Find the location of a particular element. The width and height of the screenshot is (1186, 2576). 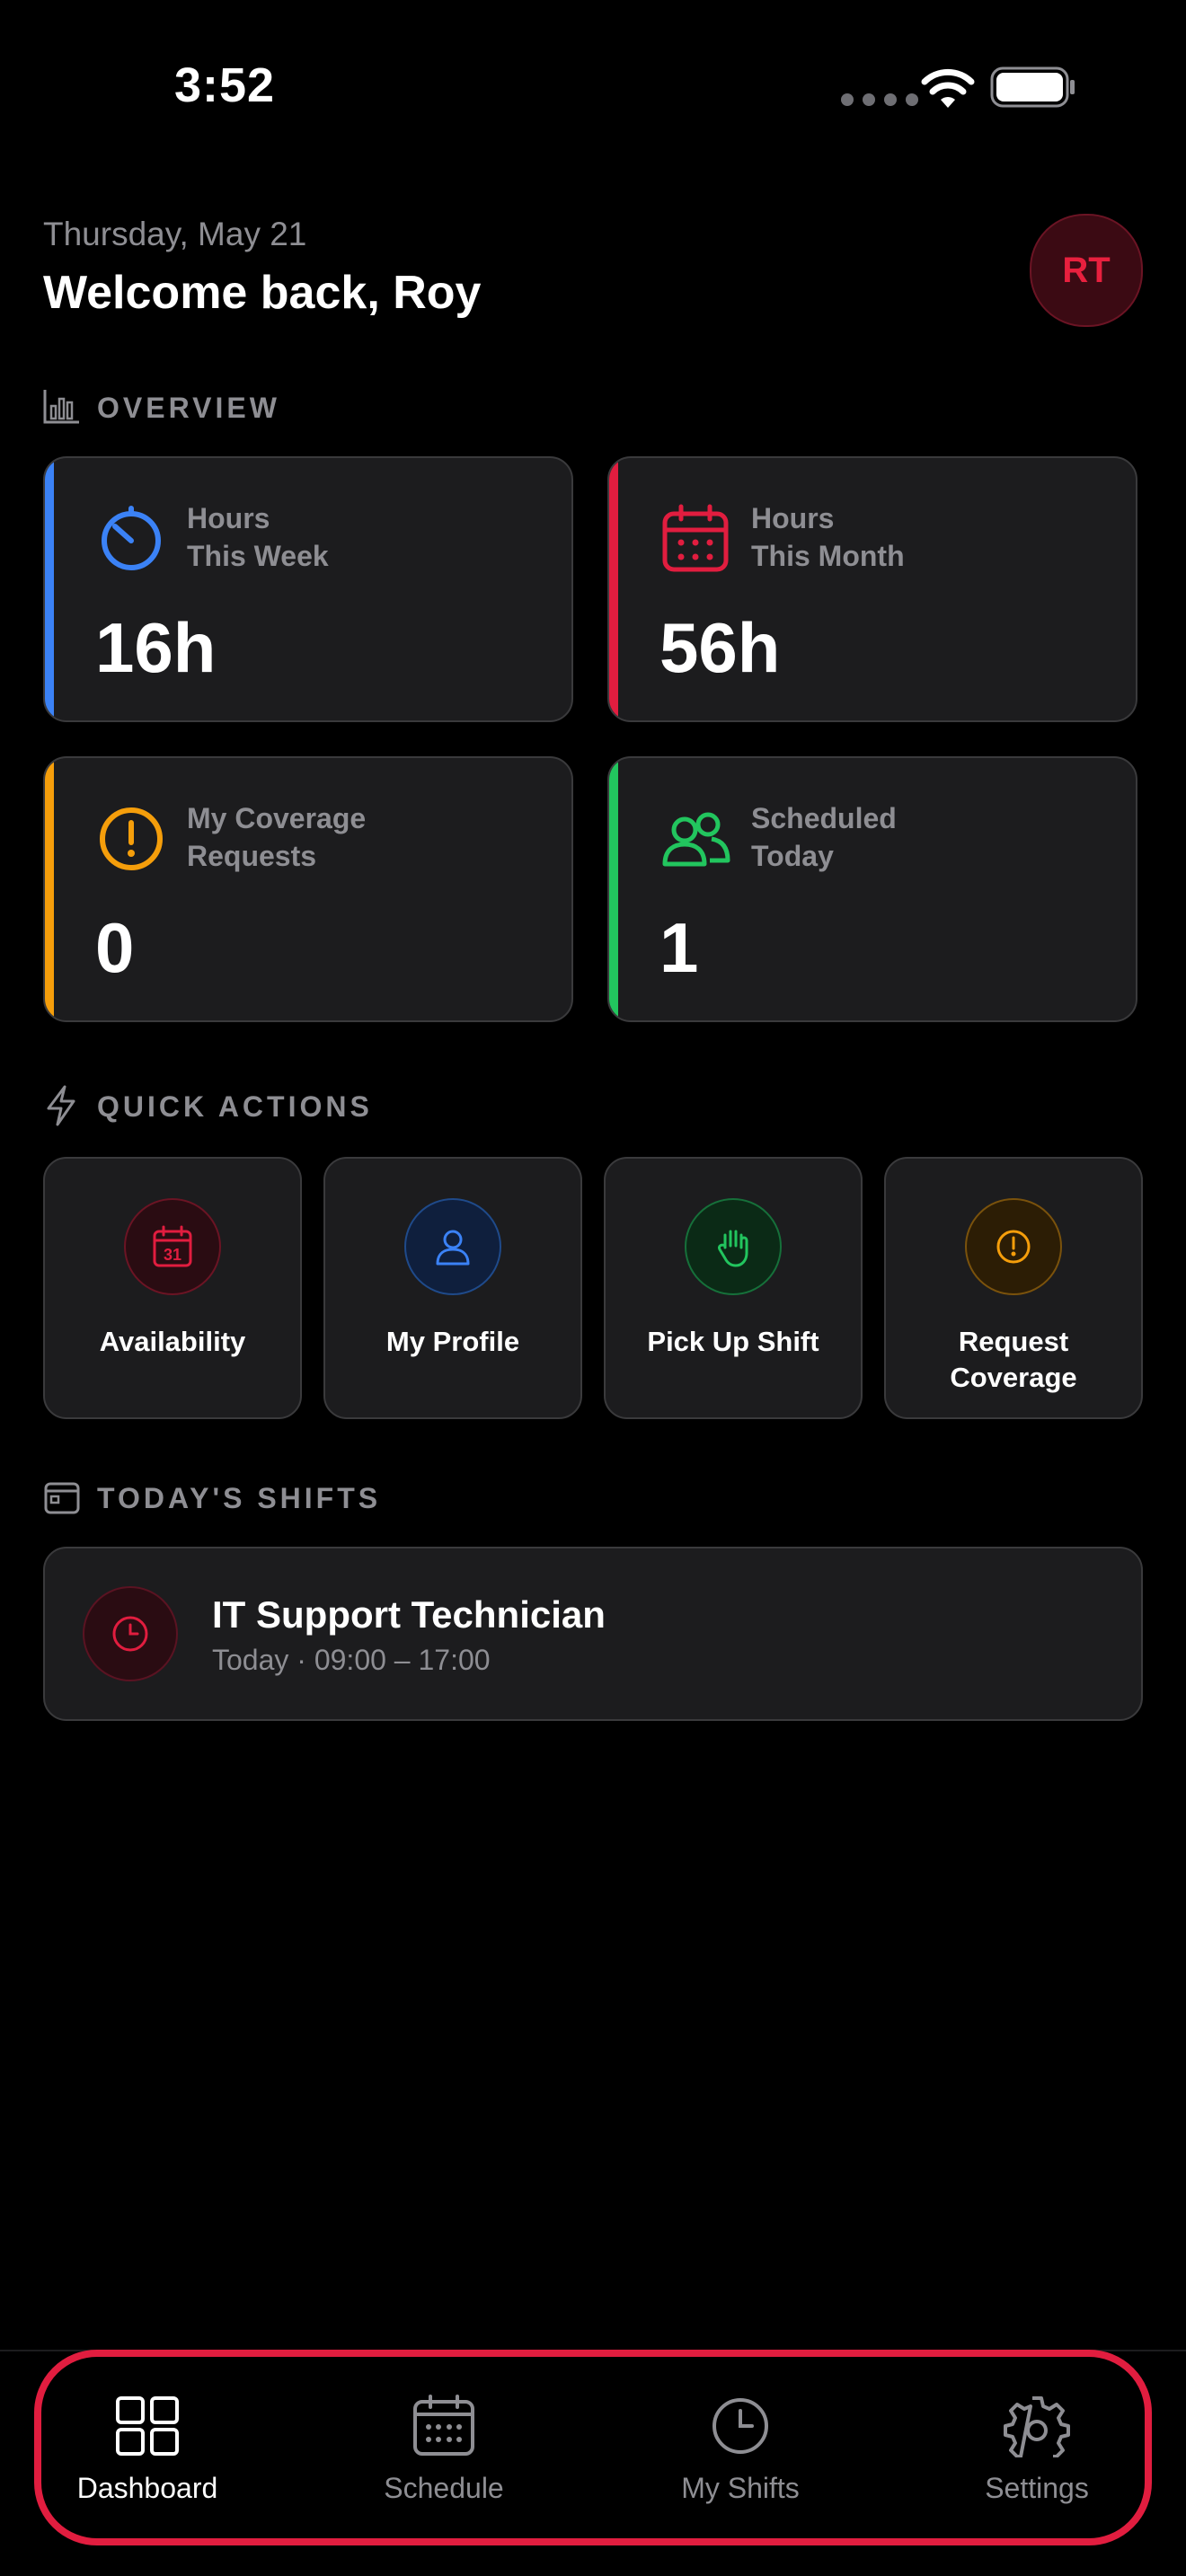

stat-card-scheduled-today: Scheduled Today 1 is located at coordinates (872, 889).